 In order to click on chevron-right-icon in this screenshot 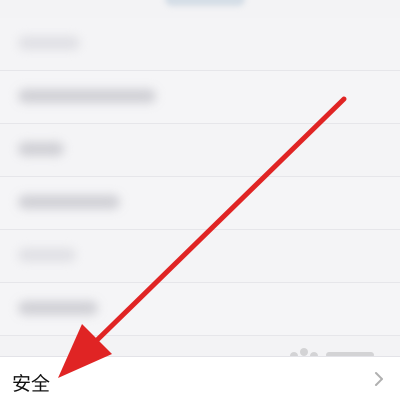, I will do `click(379, 379)`.